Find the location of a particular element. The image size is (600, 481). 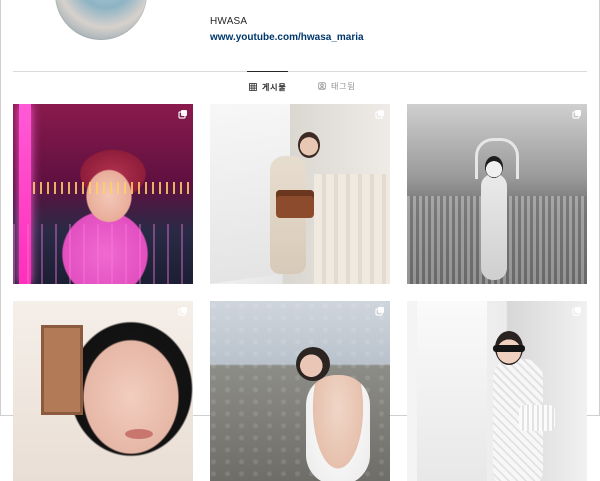

tile-curtain is located at coordinates (352, 229).